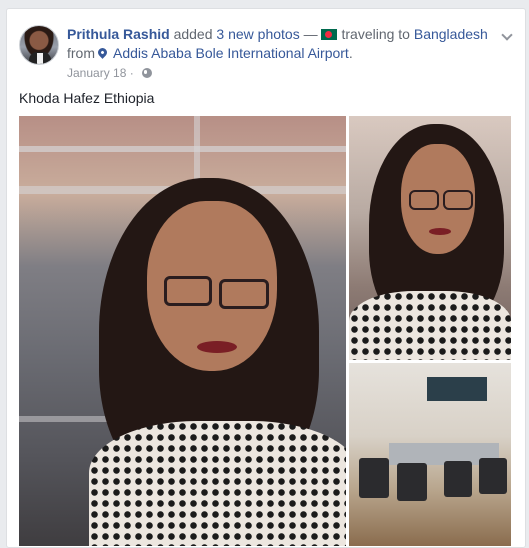  Describe the element at coordinates (87, 98) in the screenshot. I see `status-text: Khoda Hafez Ethiopia` at that location.